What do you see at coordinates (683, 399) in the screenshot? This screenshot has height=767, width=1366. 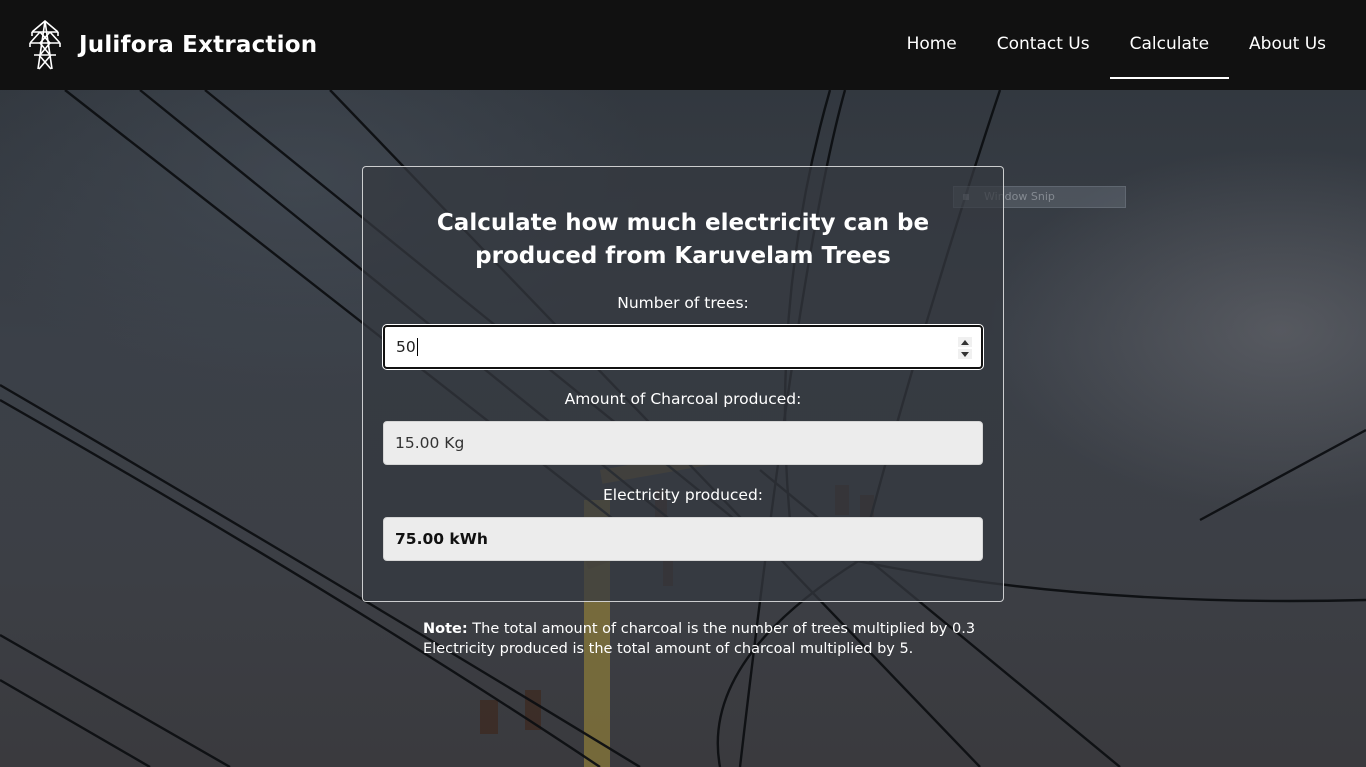 I see `charcoal-label: Amount of Charcoal produced:` at bounding box center [683, 399].